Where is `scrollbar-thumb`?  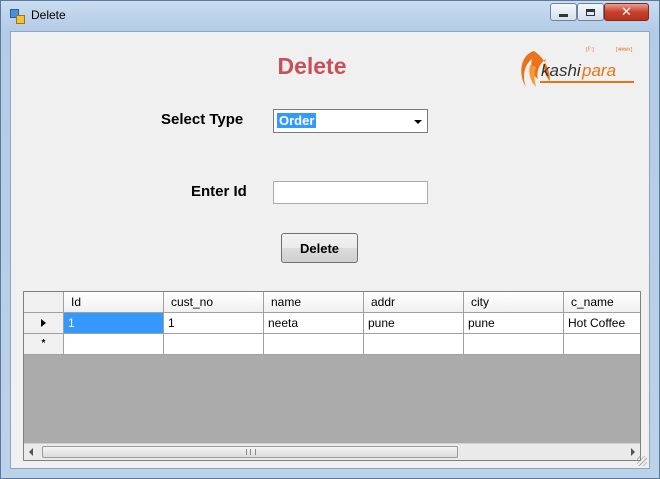 scrollbar-thumb is located at coordinates (250, 452).